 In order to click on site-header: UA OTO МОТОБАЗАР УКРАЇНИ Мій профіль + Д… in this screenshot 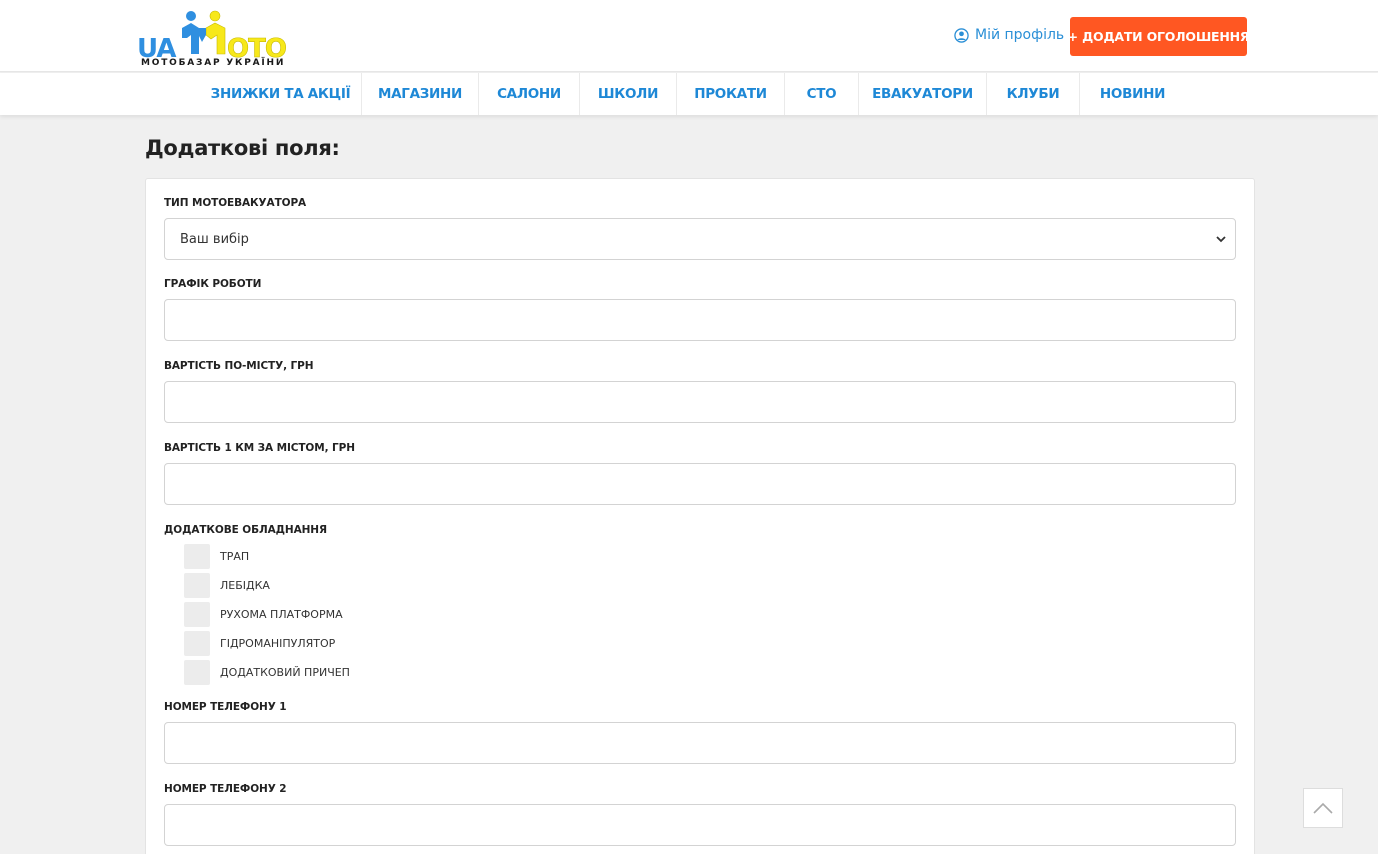, I will do `click(689, 36)`.